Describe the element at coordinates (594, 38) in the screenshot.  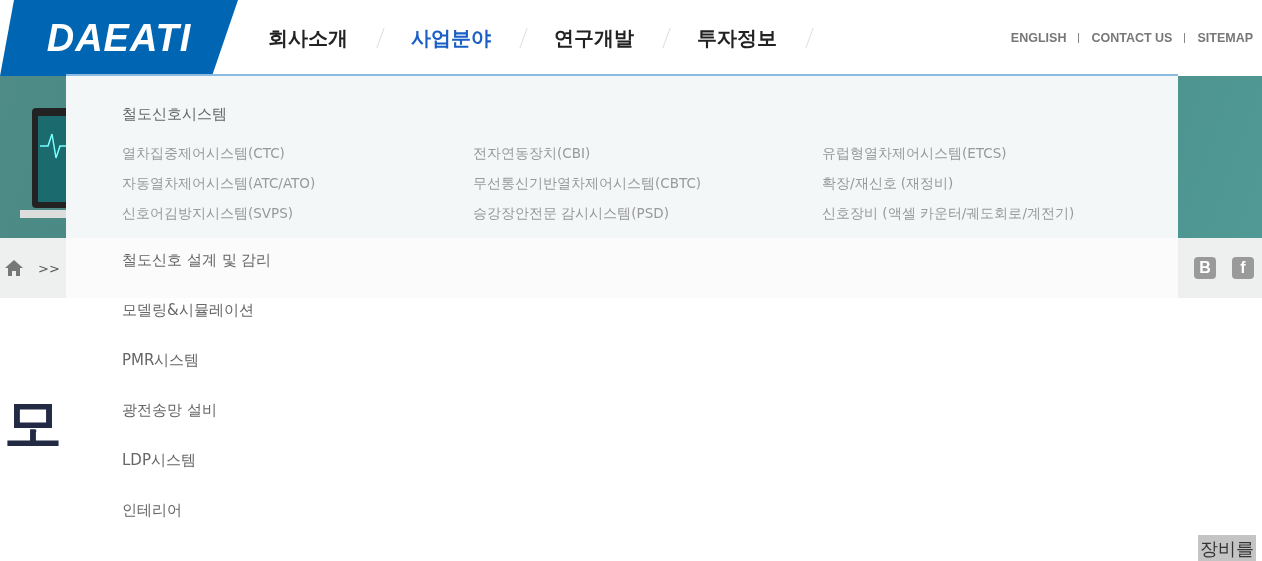
I see `nav-link: 연구개발` at that location.